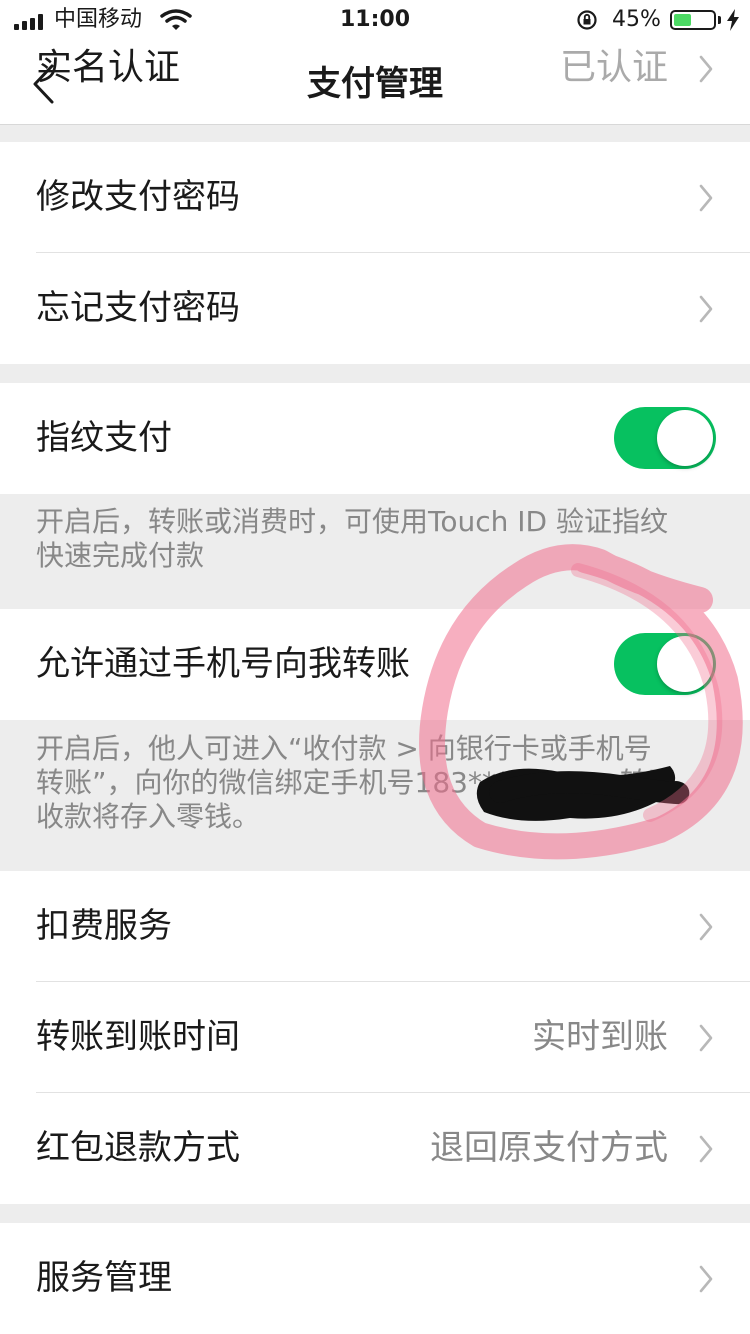  What do you see at coordinates (613, 67) in the screenshot?
I see `previous-page-item-value: 已认证` at bounding box center [613, 67].